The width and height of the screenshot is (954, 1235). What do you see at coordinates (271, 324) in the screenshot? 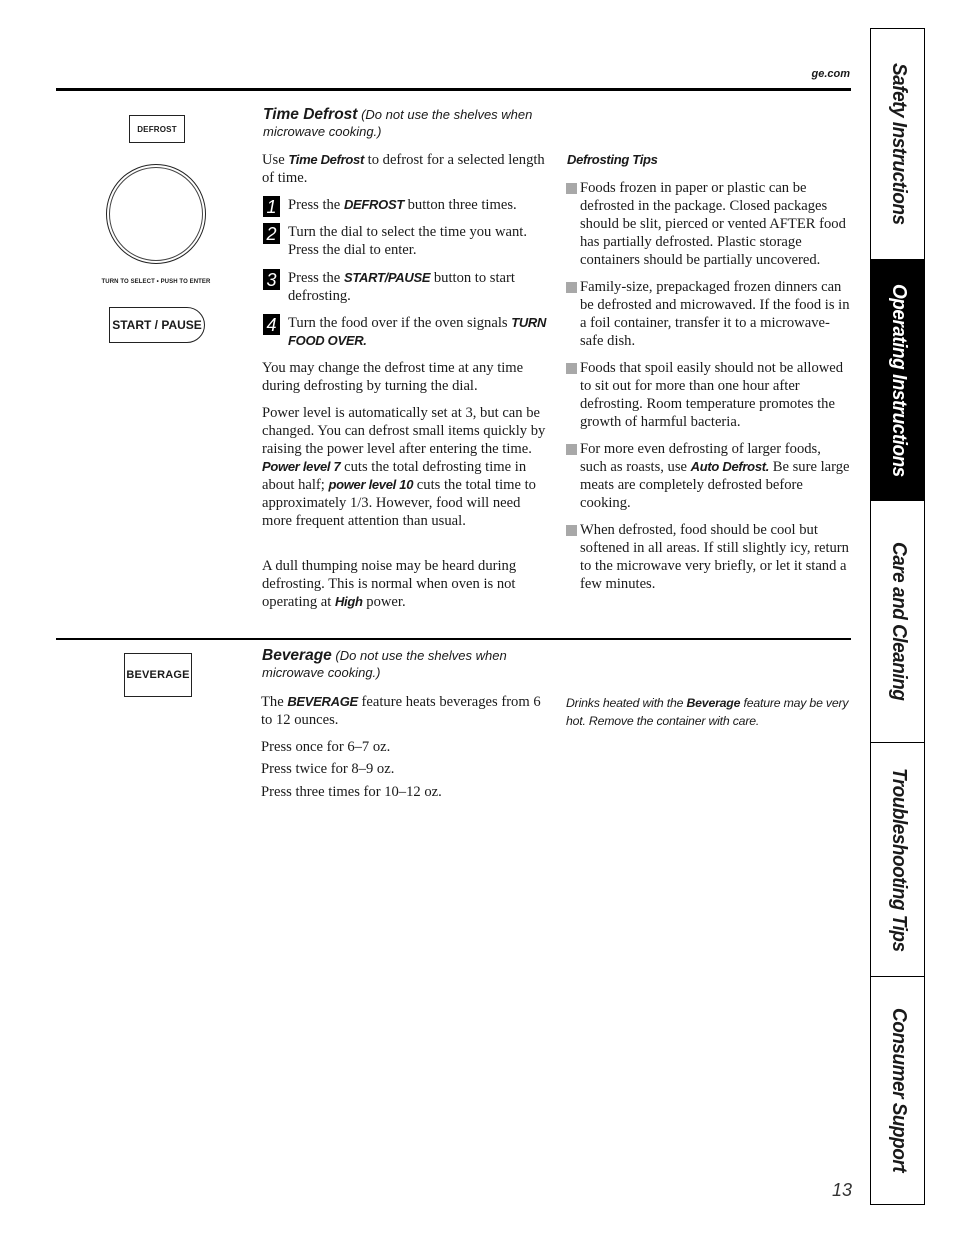
I see `step-number: 4` at bounding box center [271, 324].